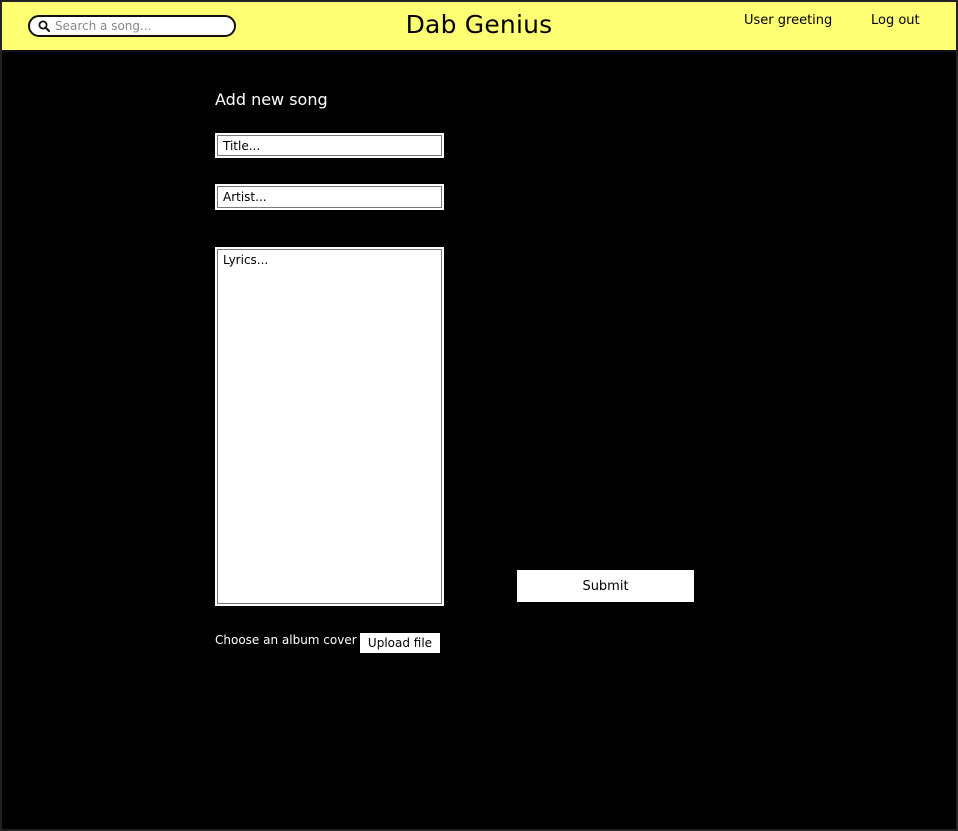 Image resolution: width=958 pixels, height=831 pixels. I want to click on album-cover-label: Choose an album cover, so click(286, 640).